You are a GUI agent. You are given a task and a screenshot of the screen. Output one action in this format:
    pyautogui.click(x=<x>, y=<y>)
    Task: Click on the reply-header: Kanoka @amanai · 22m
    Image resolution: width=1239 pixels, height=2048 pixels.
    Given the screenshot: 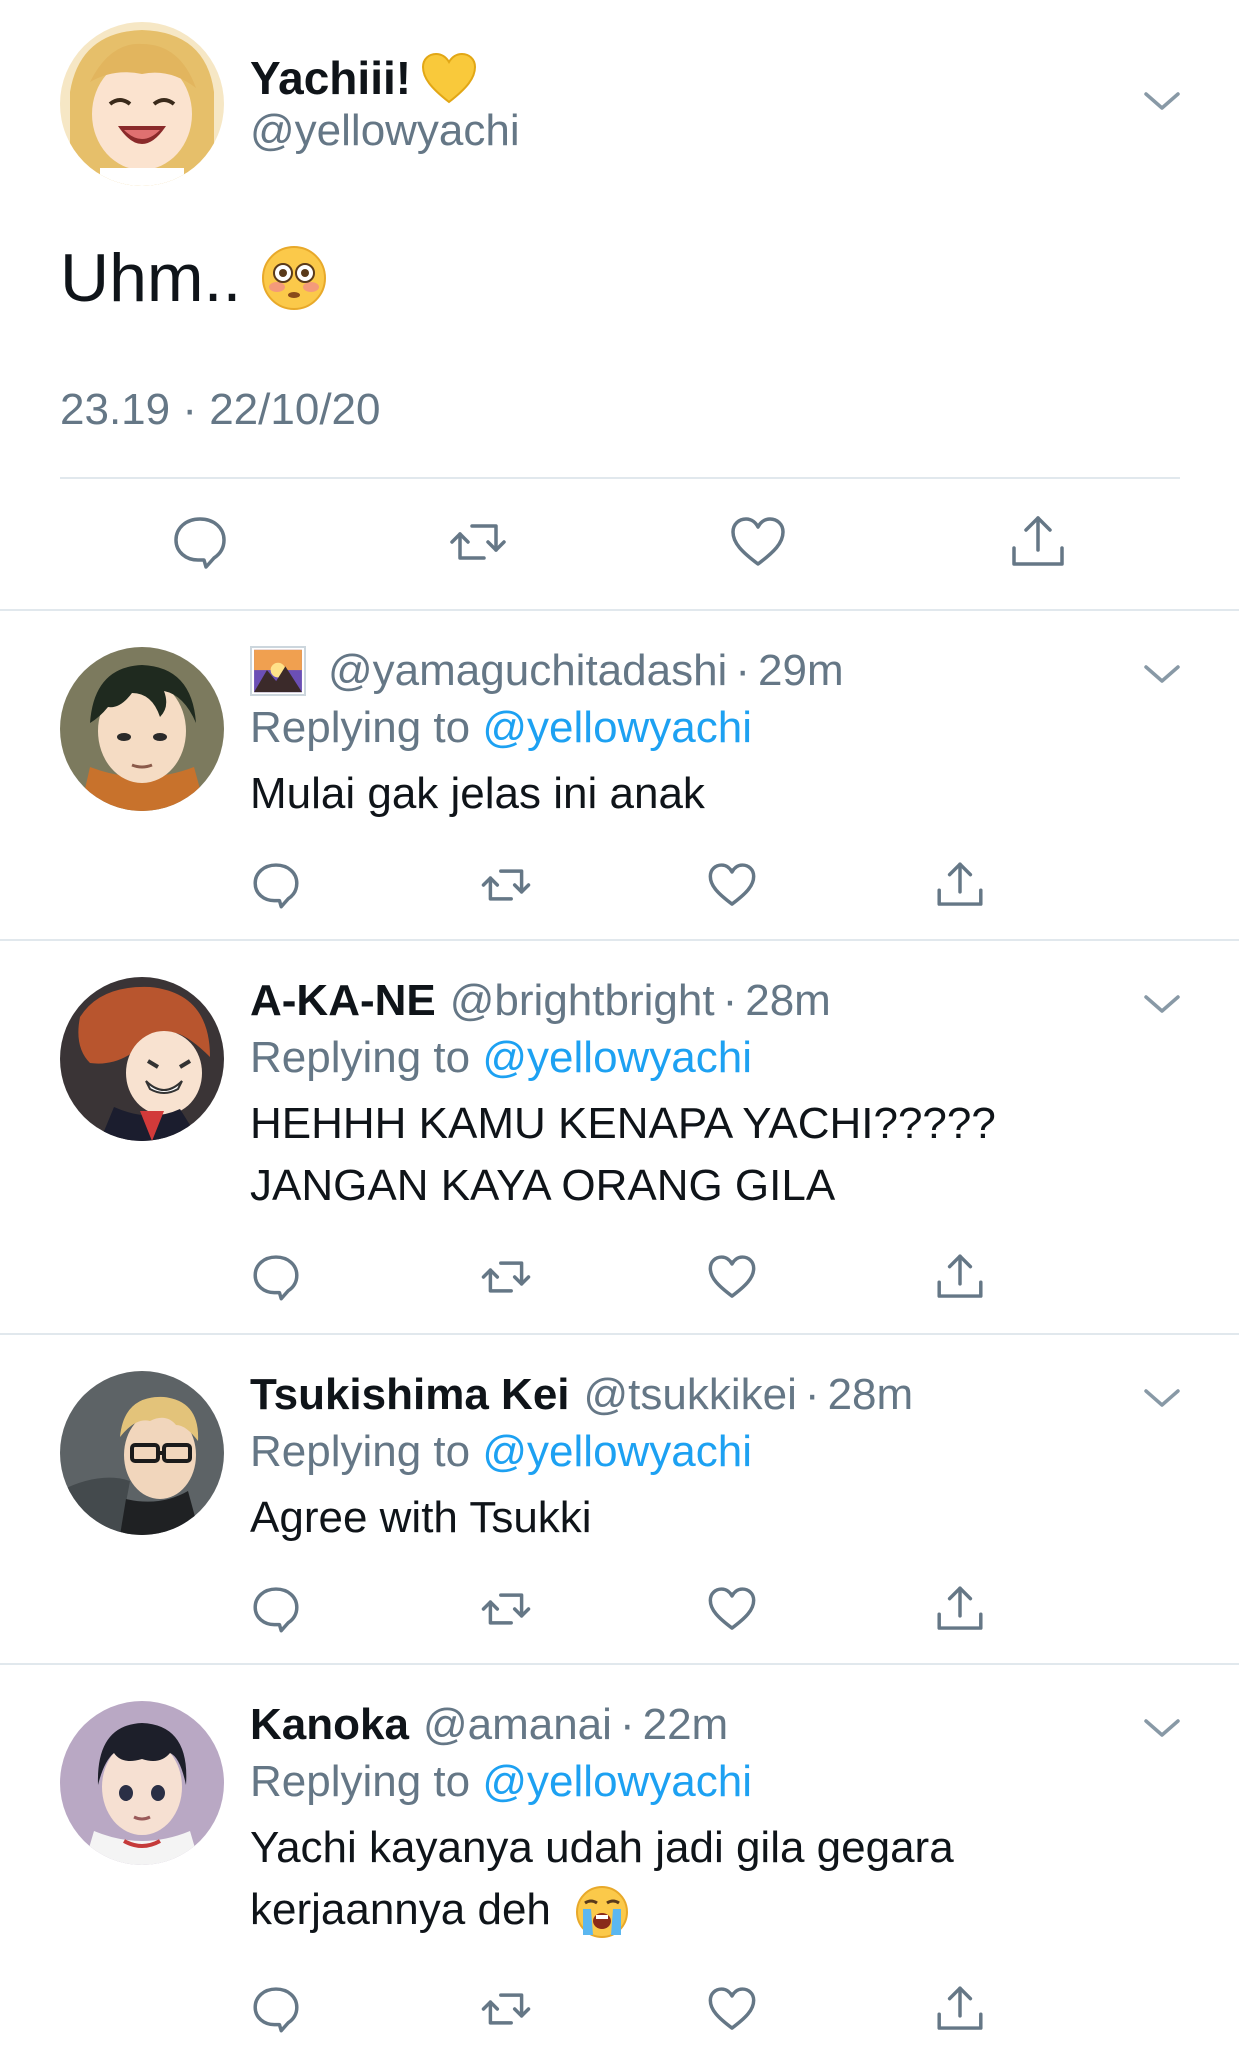 What is the action you would take?
    pyautogui.click(x=489, y=1725)
    